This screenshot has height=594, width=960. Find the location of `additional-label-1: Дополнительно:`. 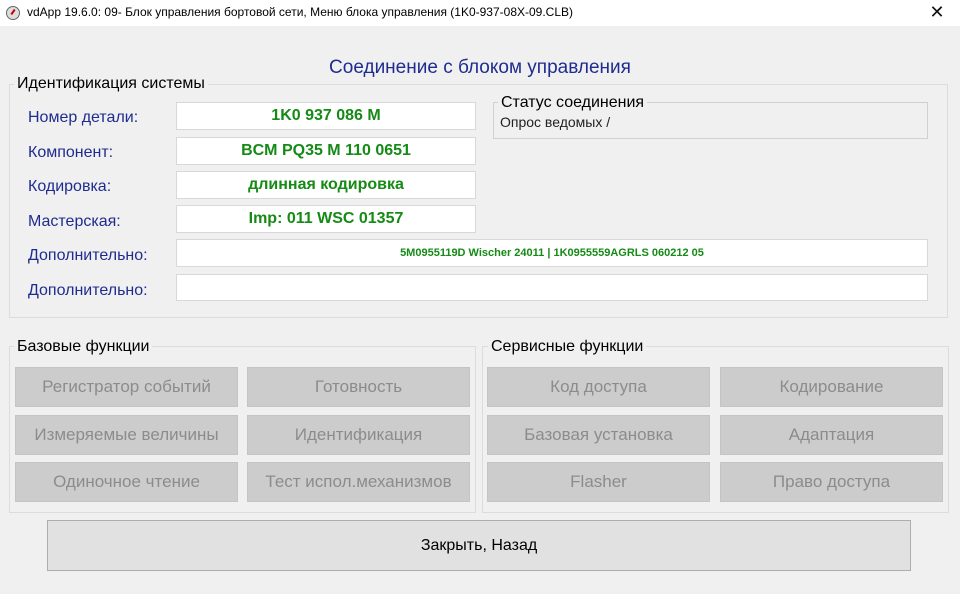

additional-label-1: Дополнительно: is located at coordinates (88, 255).